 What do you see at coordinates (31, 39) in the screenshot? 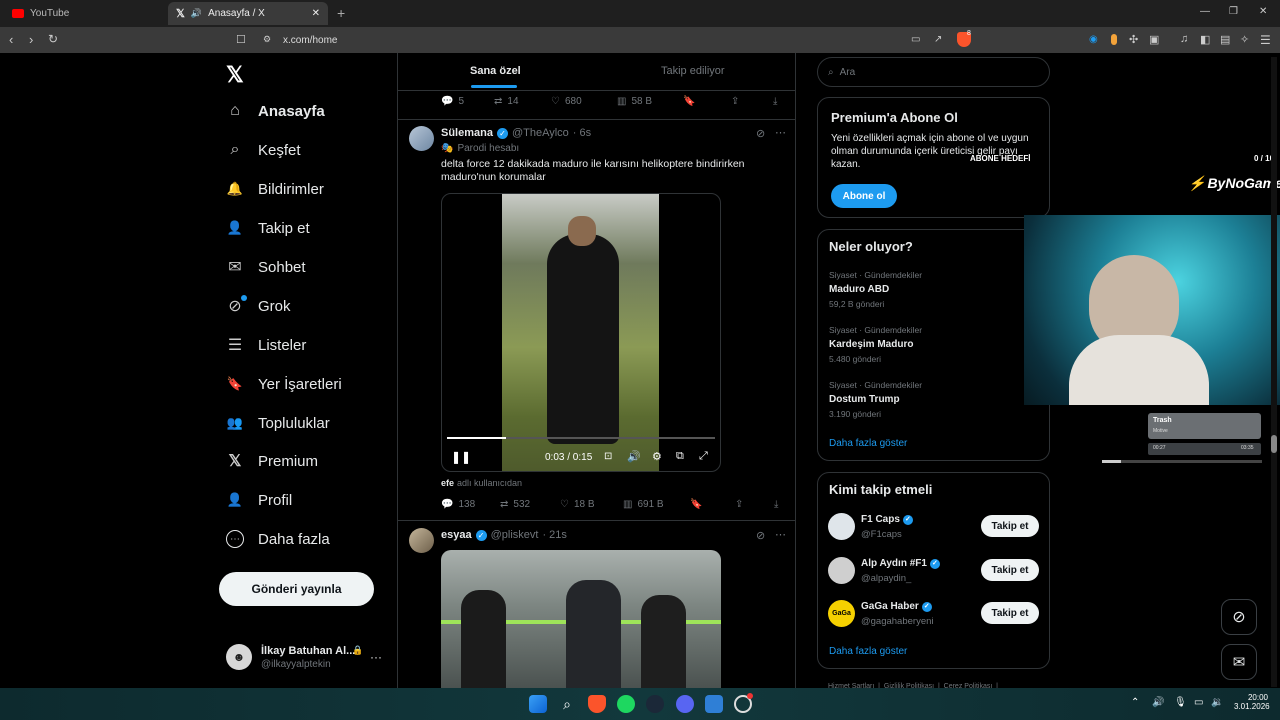
I see `forward-icon: ›` at bounding box center [31, 39].